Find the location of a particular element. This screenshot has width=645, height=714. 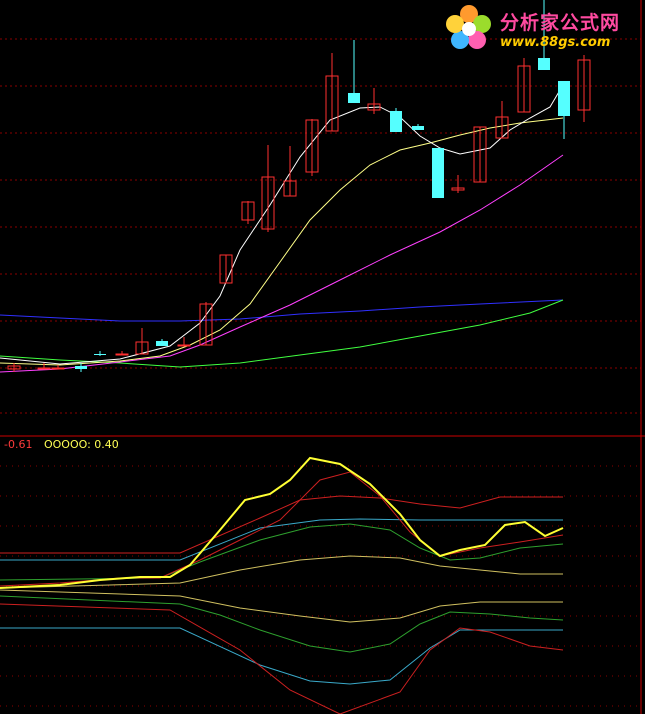

watermark-logo: 分析家公式网 www.88gs.com is located at coordinates (540, 28).